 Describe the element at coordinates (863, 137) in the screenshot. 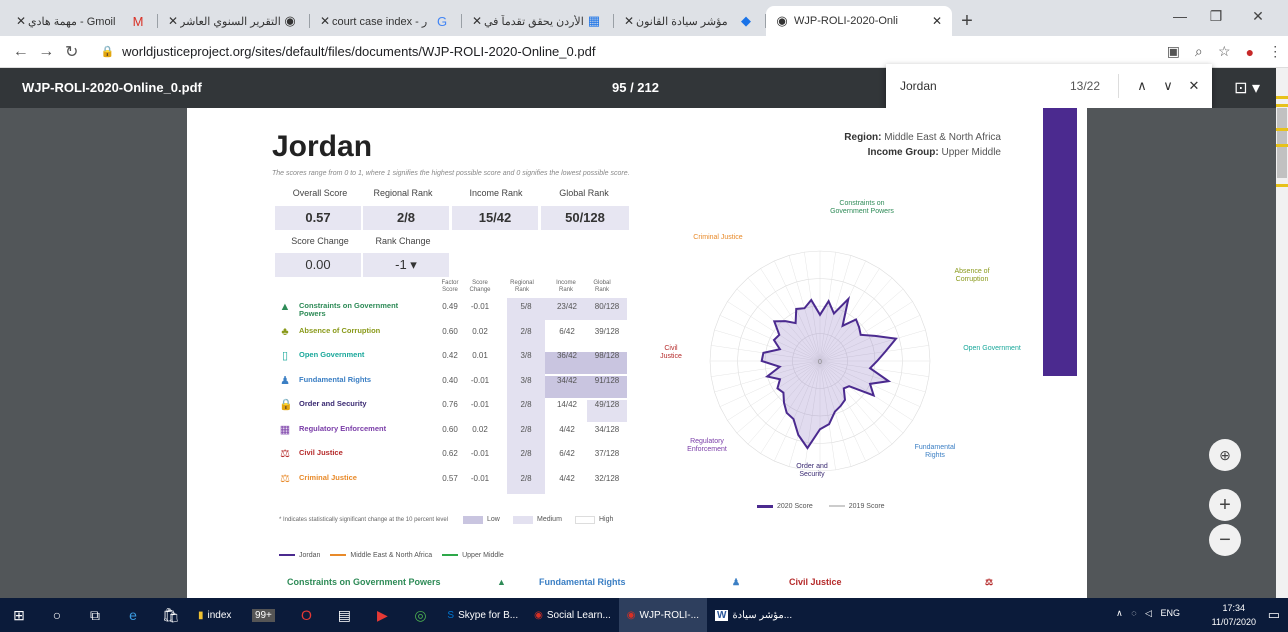

I see `region-label: Region:` at that location.